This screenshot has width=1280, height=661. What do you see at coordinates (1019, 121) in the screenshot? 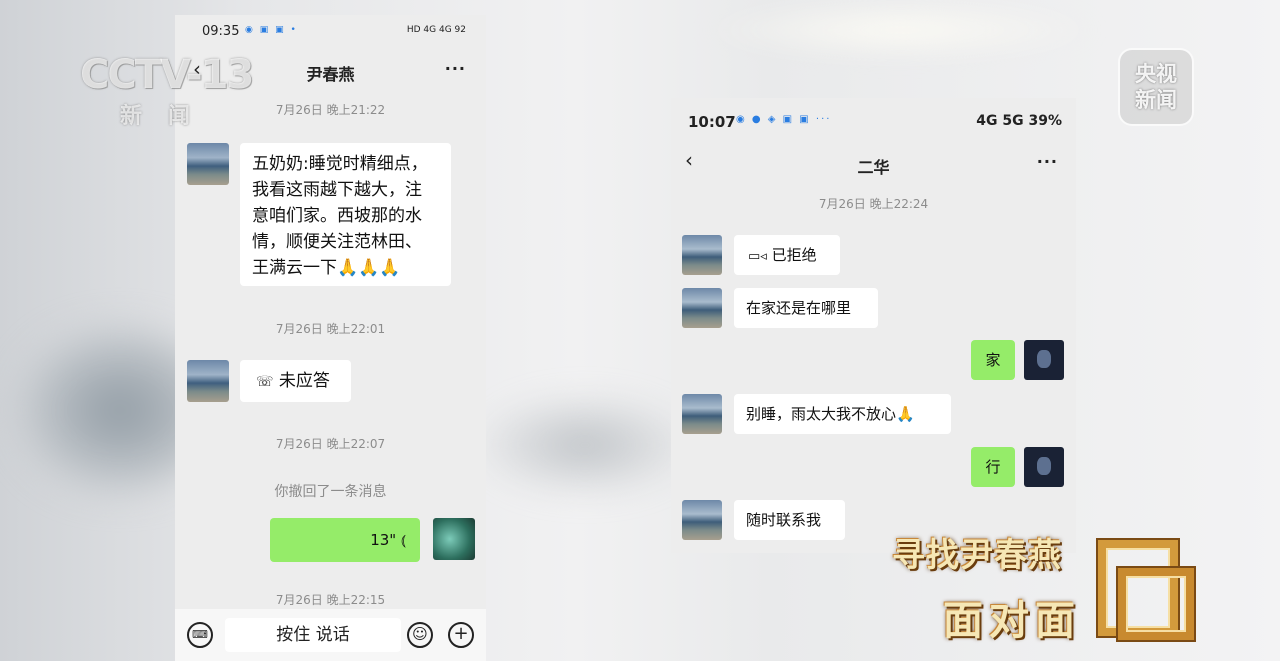
I see `status-right: 4G 5G 39%` at bounding box center [1019, 121].